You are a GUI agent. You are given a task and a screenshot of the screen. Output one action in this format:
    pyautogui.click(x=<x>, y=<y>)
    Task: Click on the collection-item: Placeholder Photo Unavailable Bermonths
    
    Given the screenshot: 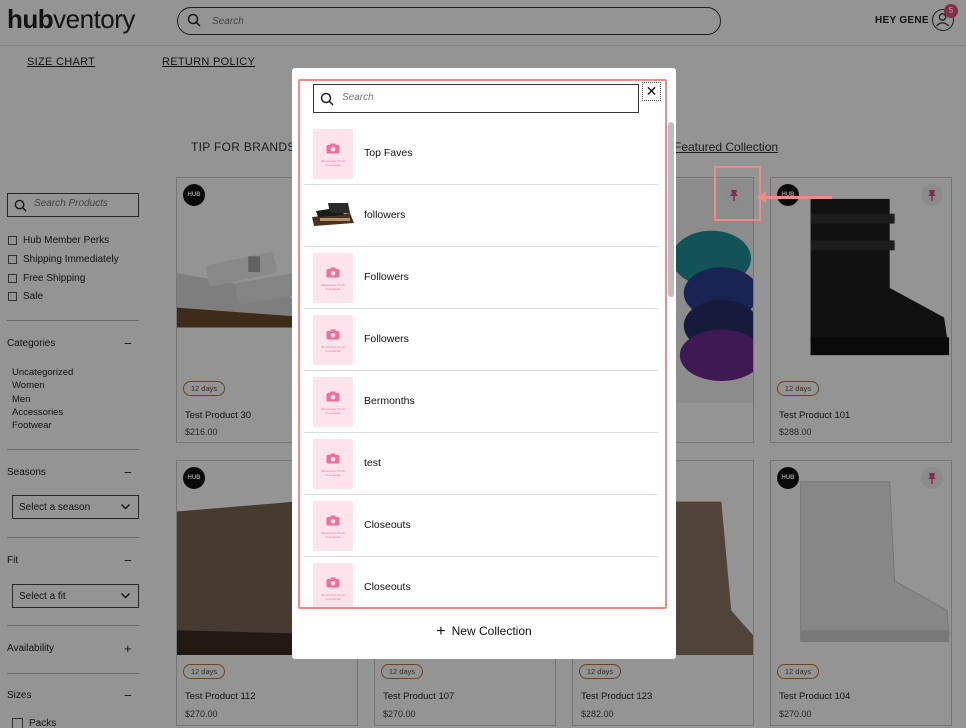 What is the action you would take?
    pyautogui.click(x=481, y=402)
    